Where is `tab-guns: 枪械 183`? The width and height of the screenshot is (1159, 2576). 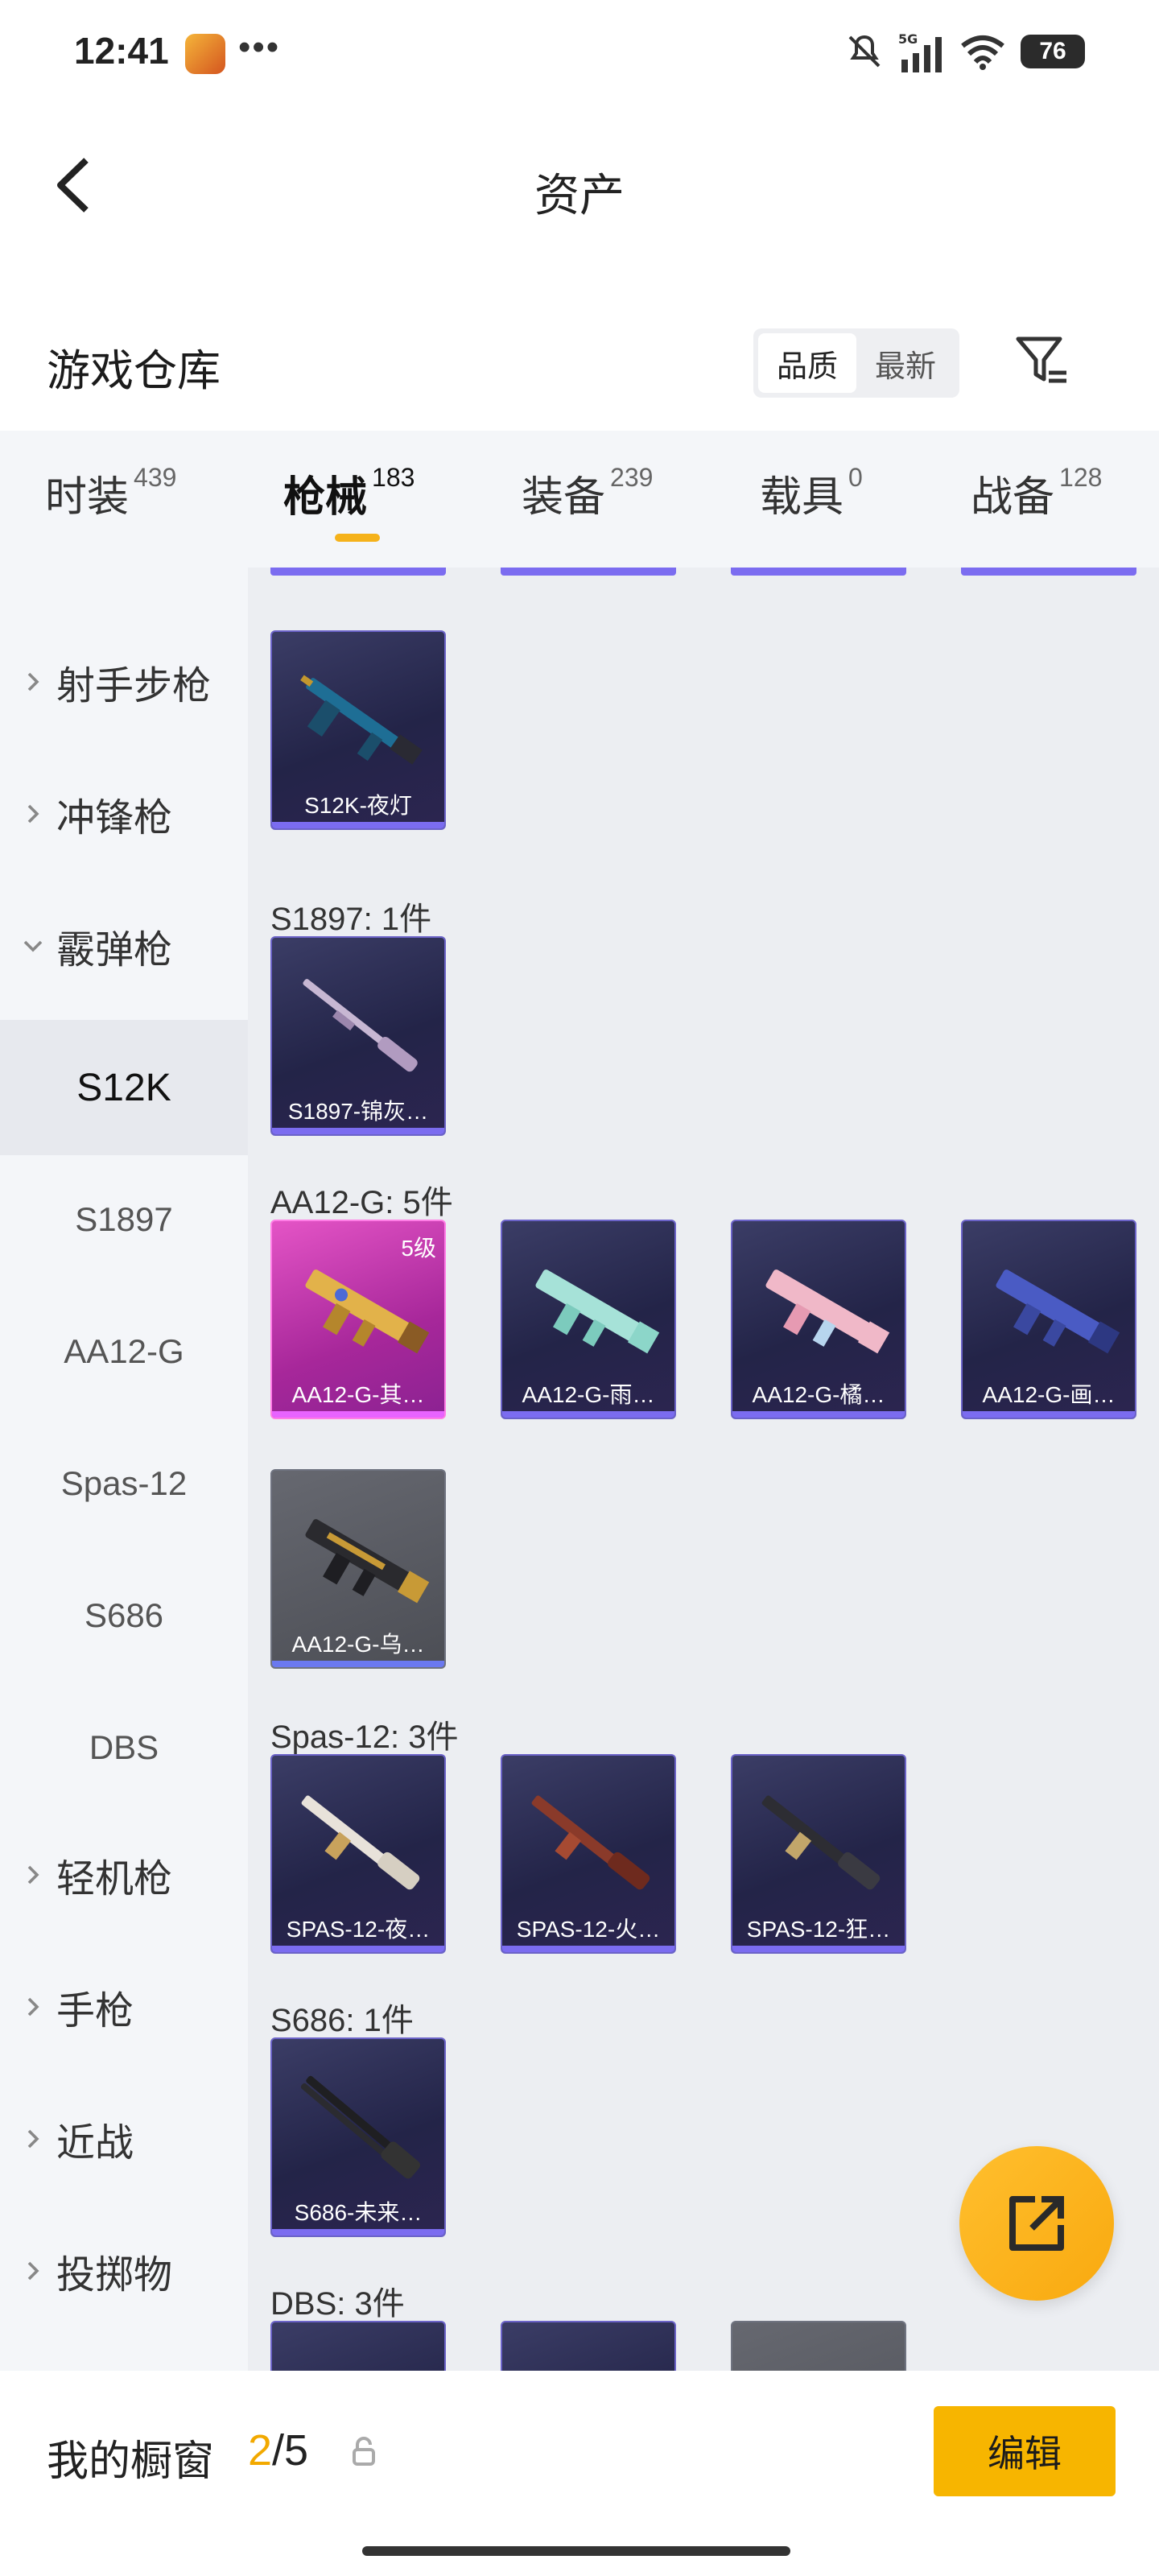 tab-guns: 枪械 183 is located at coordinates (349, 493).